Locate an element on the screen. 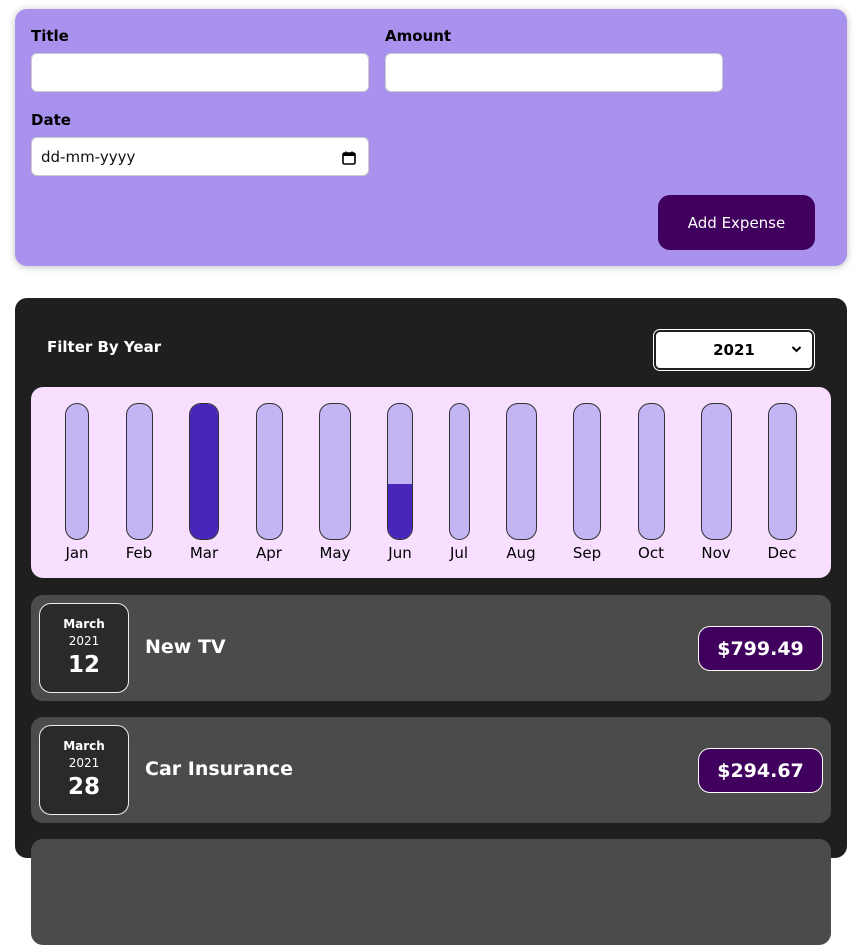 This screenshot has width=857, height=945. chart-bar-label: Mar is located at coordinates (204, 553).